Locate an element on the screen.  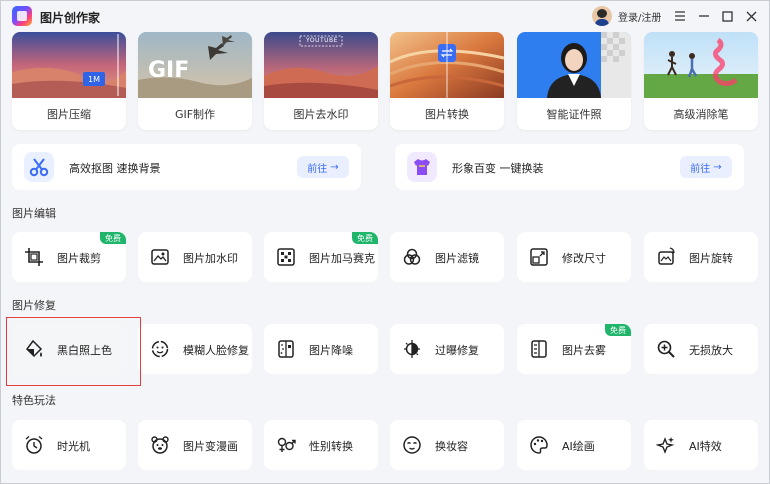
tool-label: 图片滤镜 is located at coordinates (457, 258).